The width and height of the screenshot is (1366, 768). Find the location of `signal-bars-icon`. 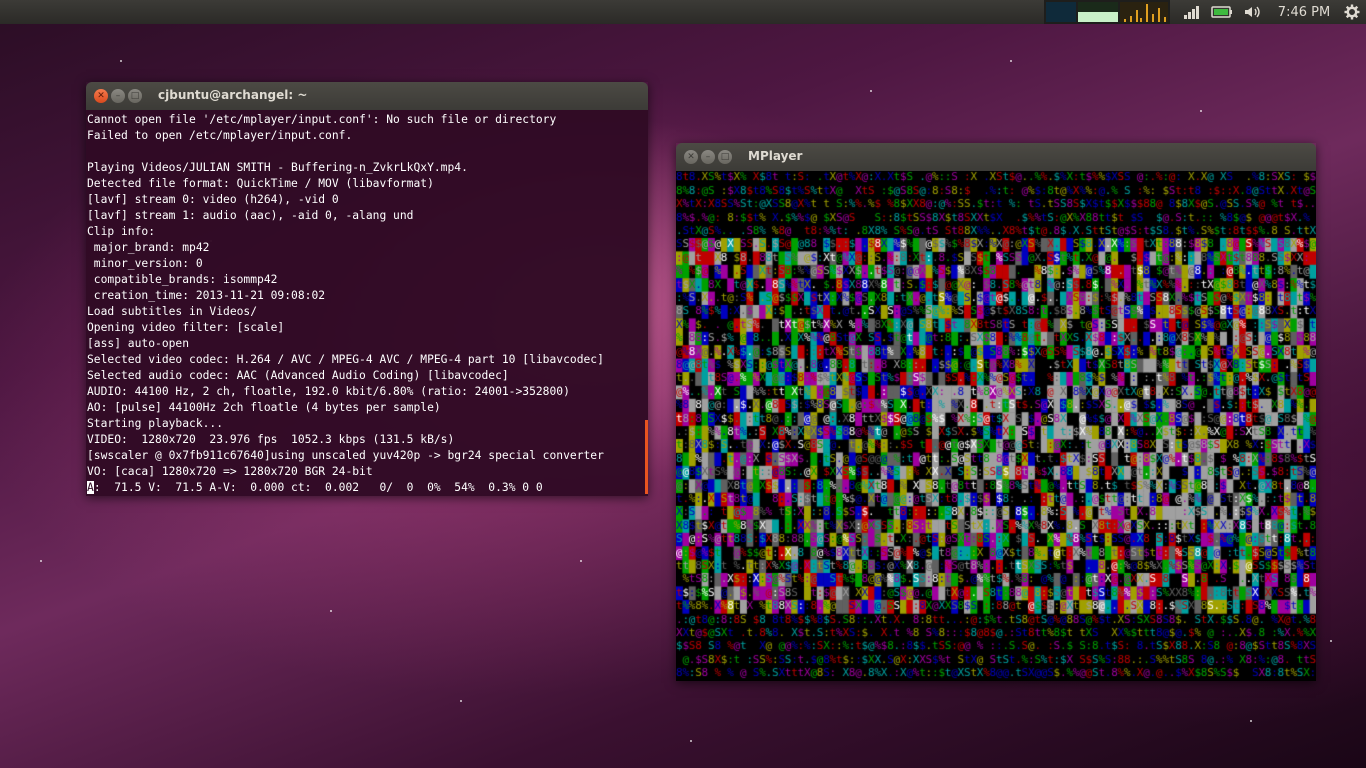

signal-bars-icon is located at coordinates (1191, 12).